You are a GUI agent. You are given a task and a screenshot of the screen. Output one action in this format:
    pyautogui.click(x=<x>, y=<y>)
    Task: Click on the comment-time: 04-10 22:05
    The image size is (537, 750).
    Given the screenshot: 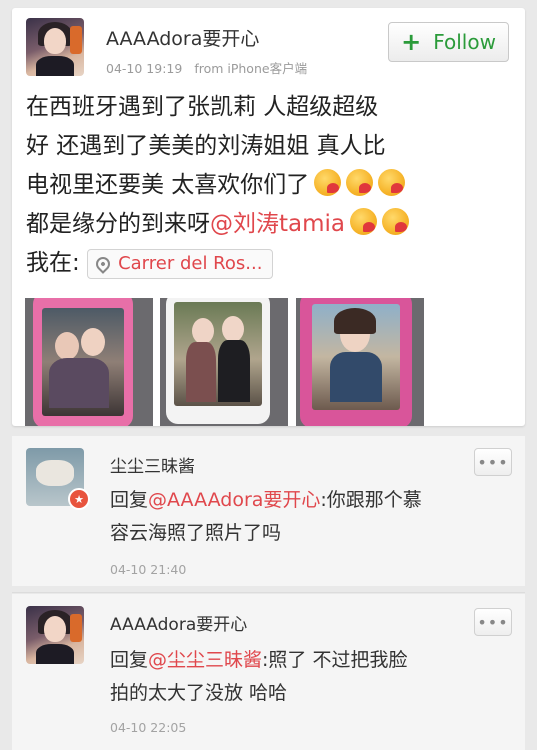 What is the action you would take?
    pyautogui.click(x=148, y=727)
    